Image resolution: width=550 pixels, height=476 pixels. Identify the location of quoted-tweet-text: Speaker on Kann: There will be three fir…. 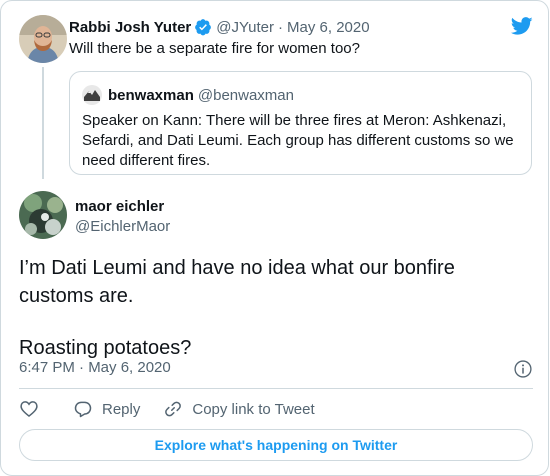
(298, 140).